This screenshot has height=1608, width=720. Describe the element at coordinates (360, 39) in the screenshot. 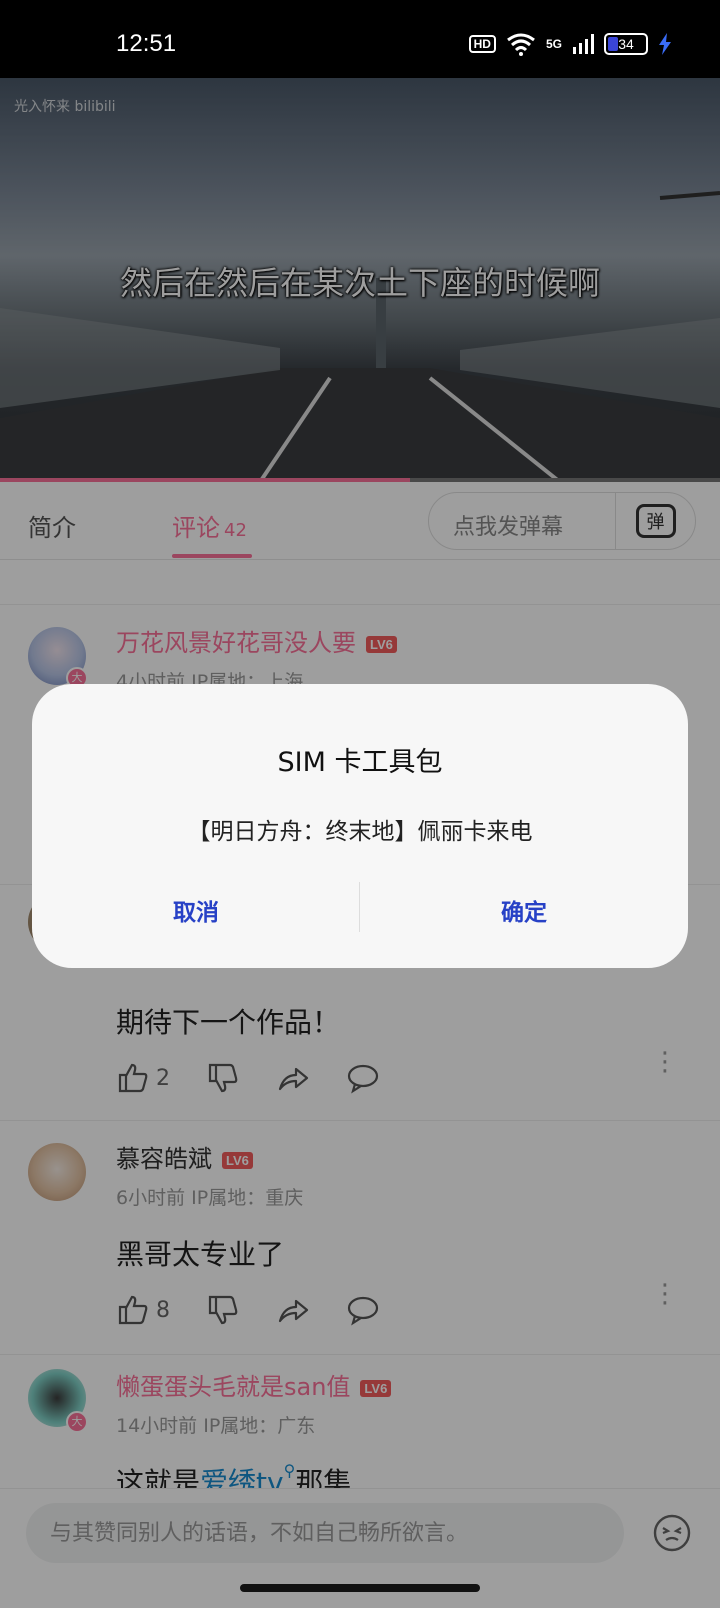

I see `status-bar: 12:51 HD 5G 34` at that location.